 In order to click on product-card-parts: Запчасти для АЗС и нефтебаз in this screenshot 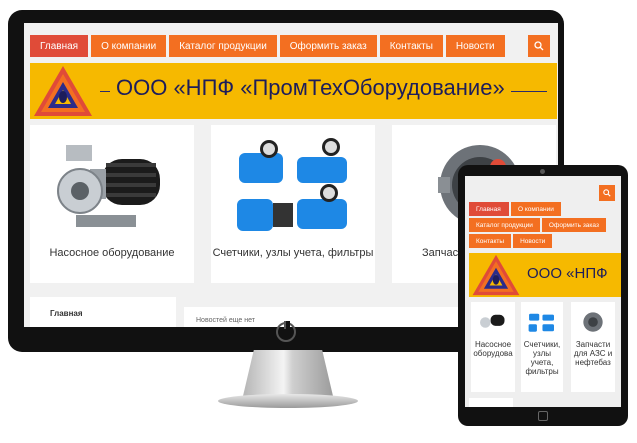, I will do `click(593, 347)`.